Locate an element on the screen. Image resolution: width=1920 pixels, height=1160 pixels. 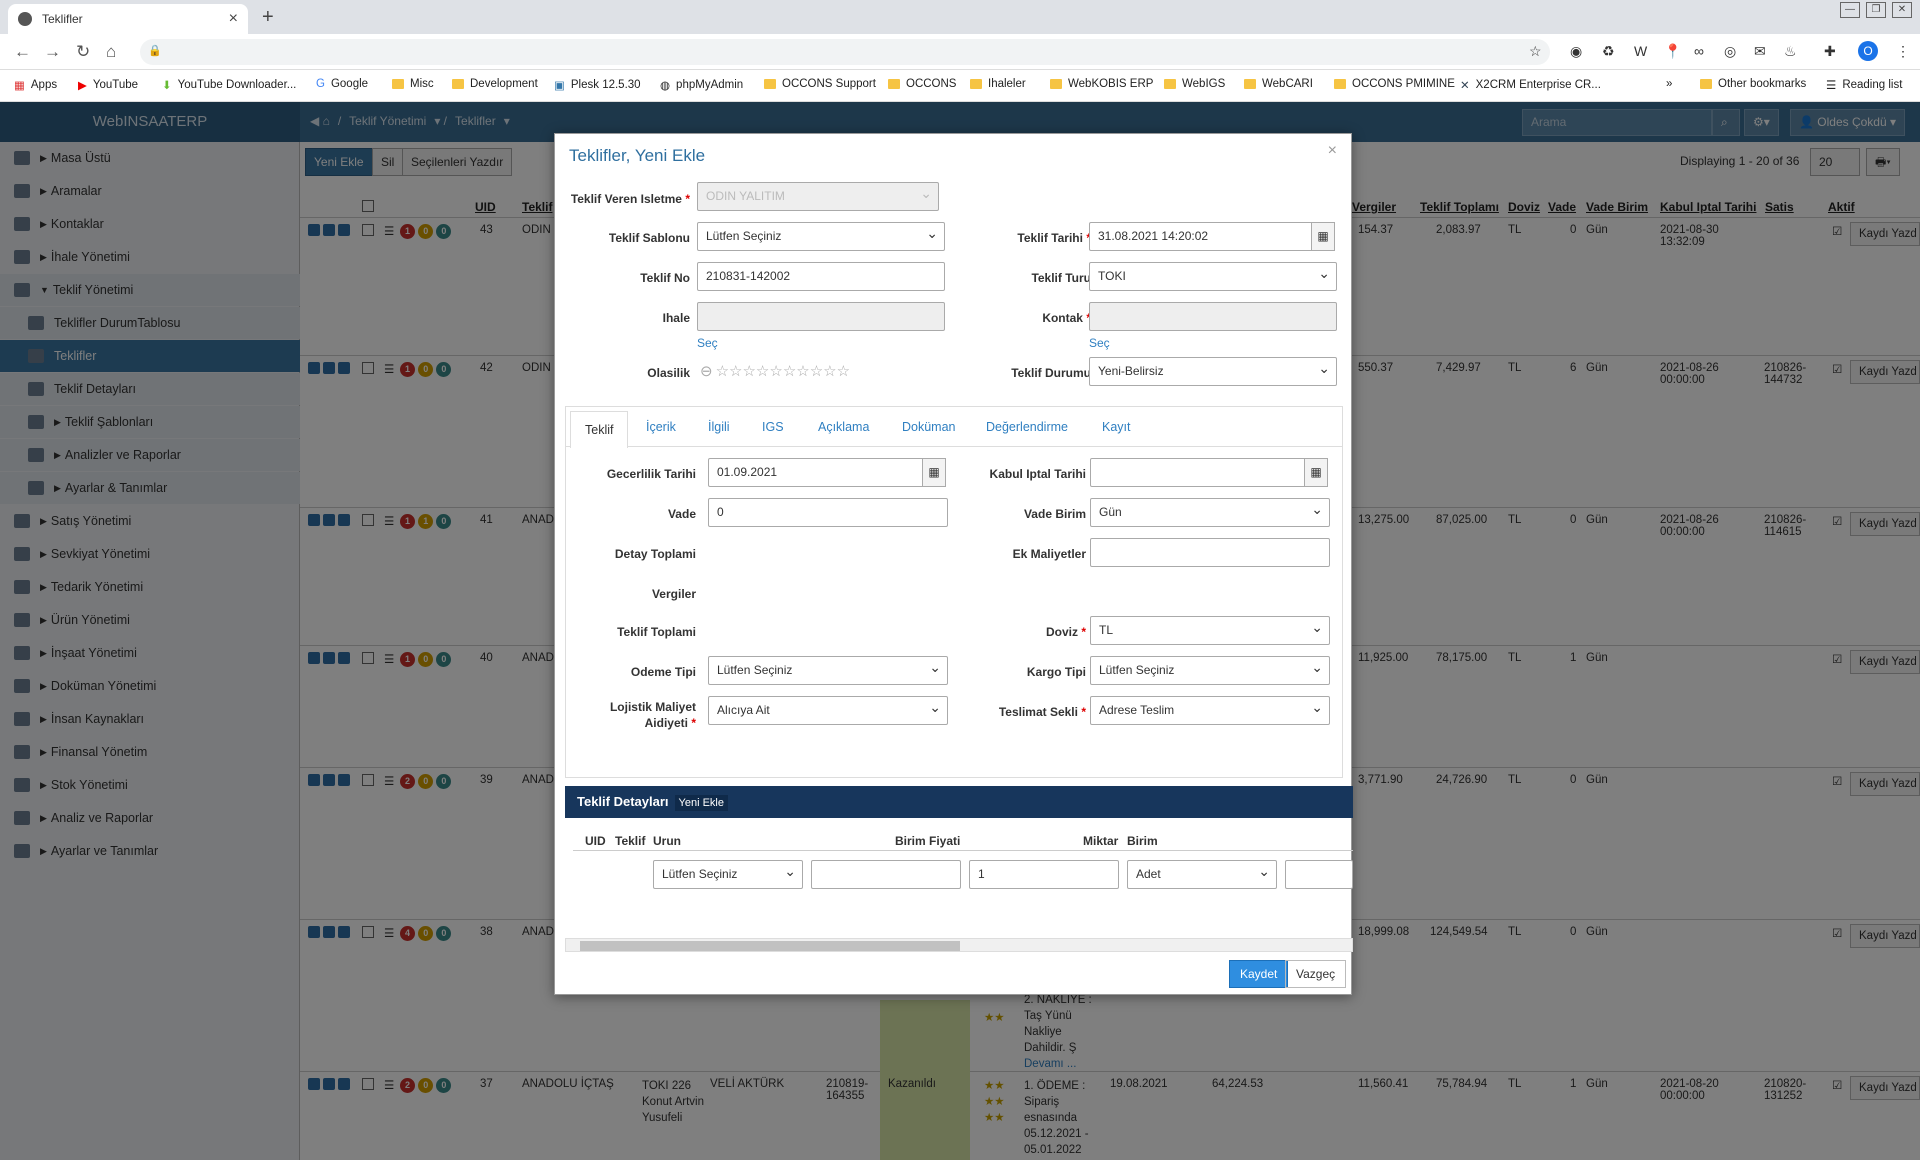
translate-icon: ◉ is located at coordinates (1576, 51).